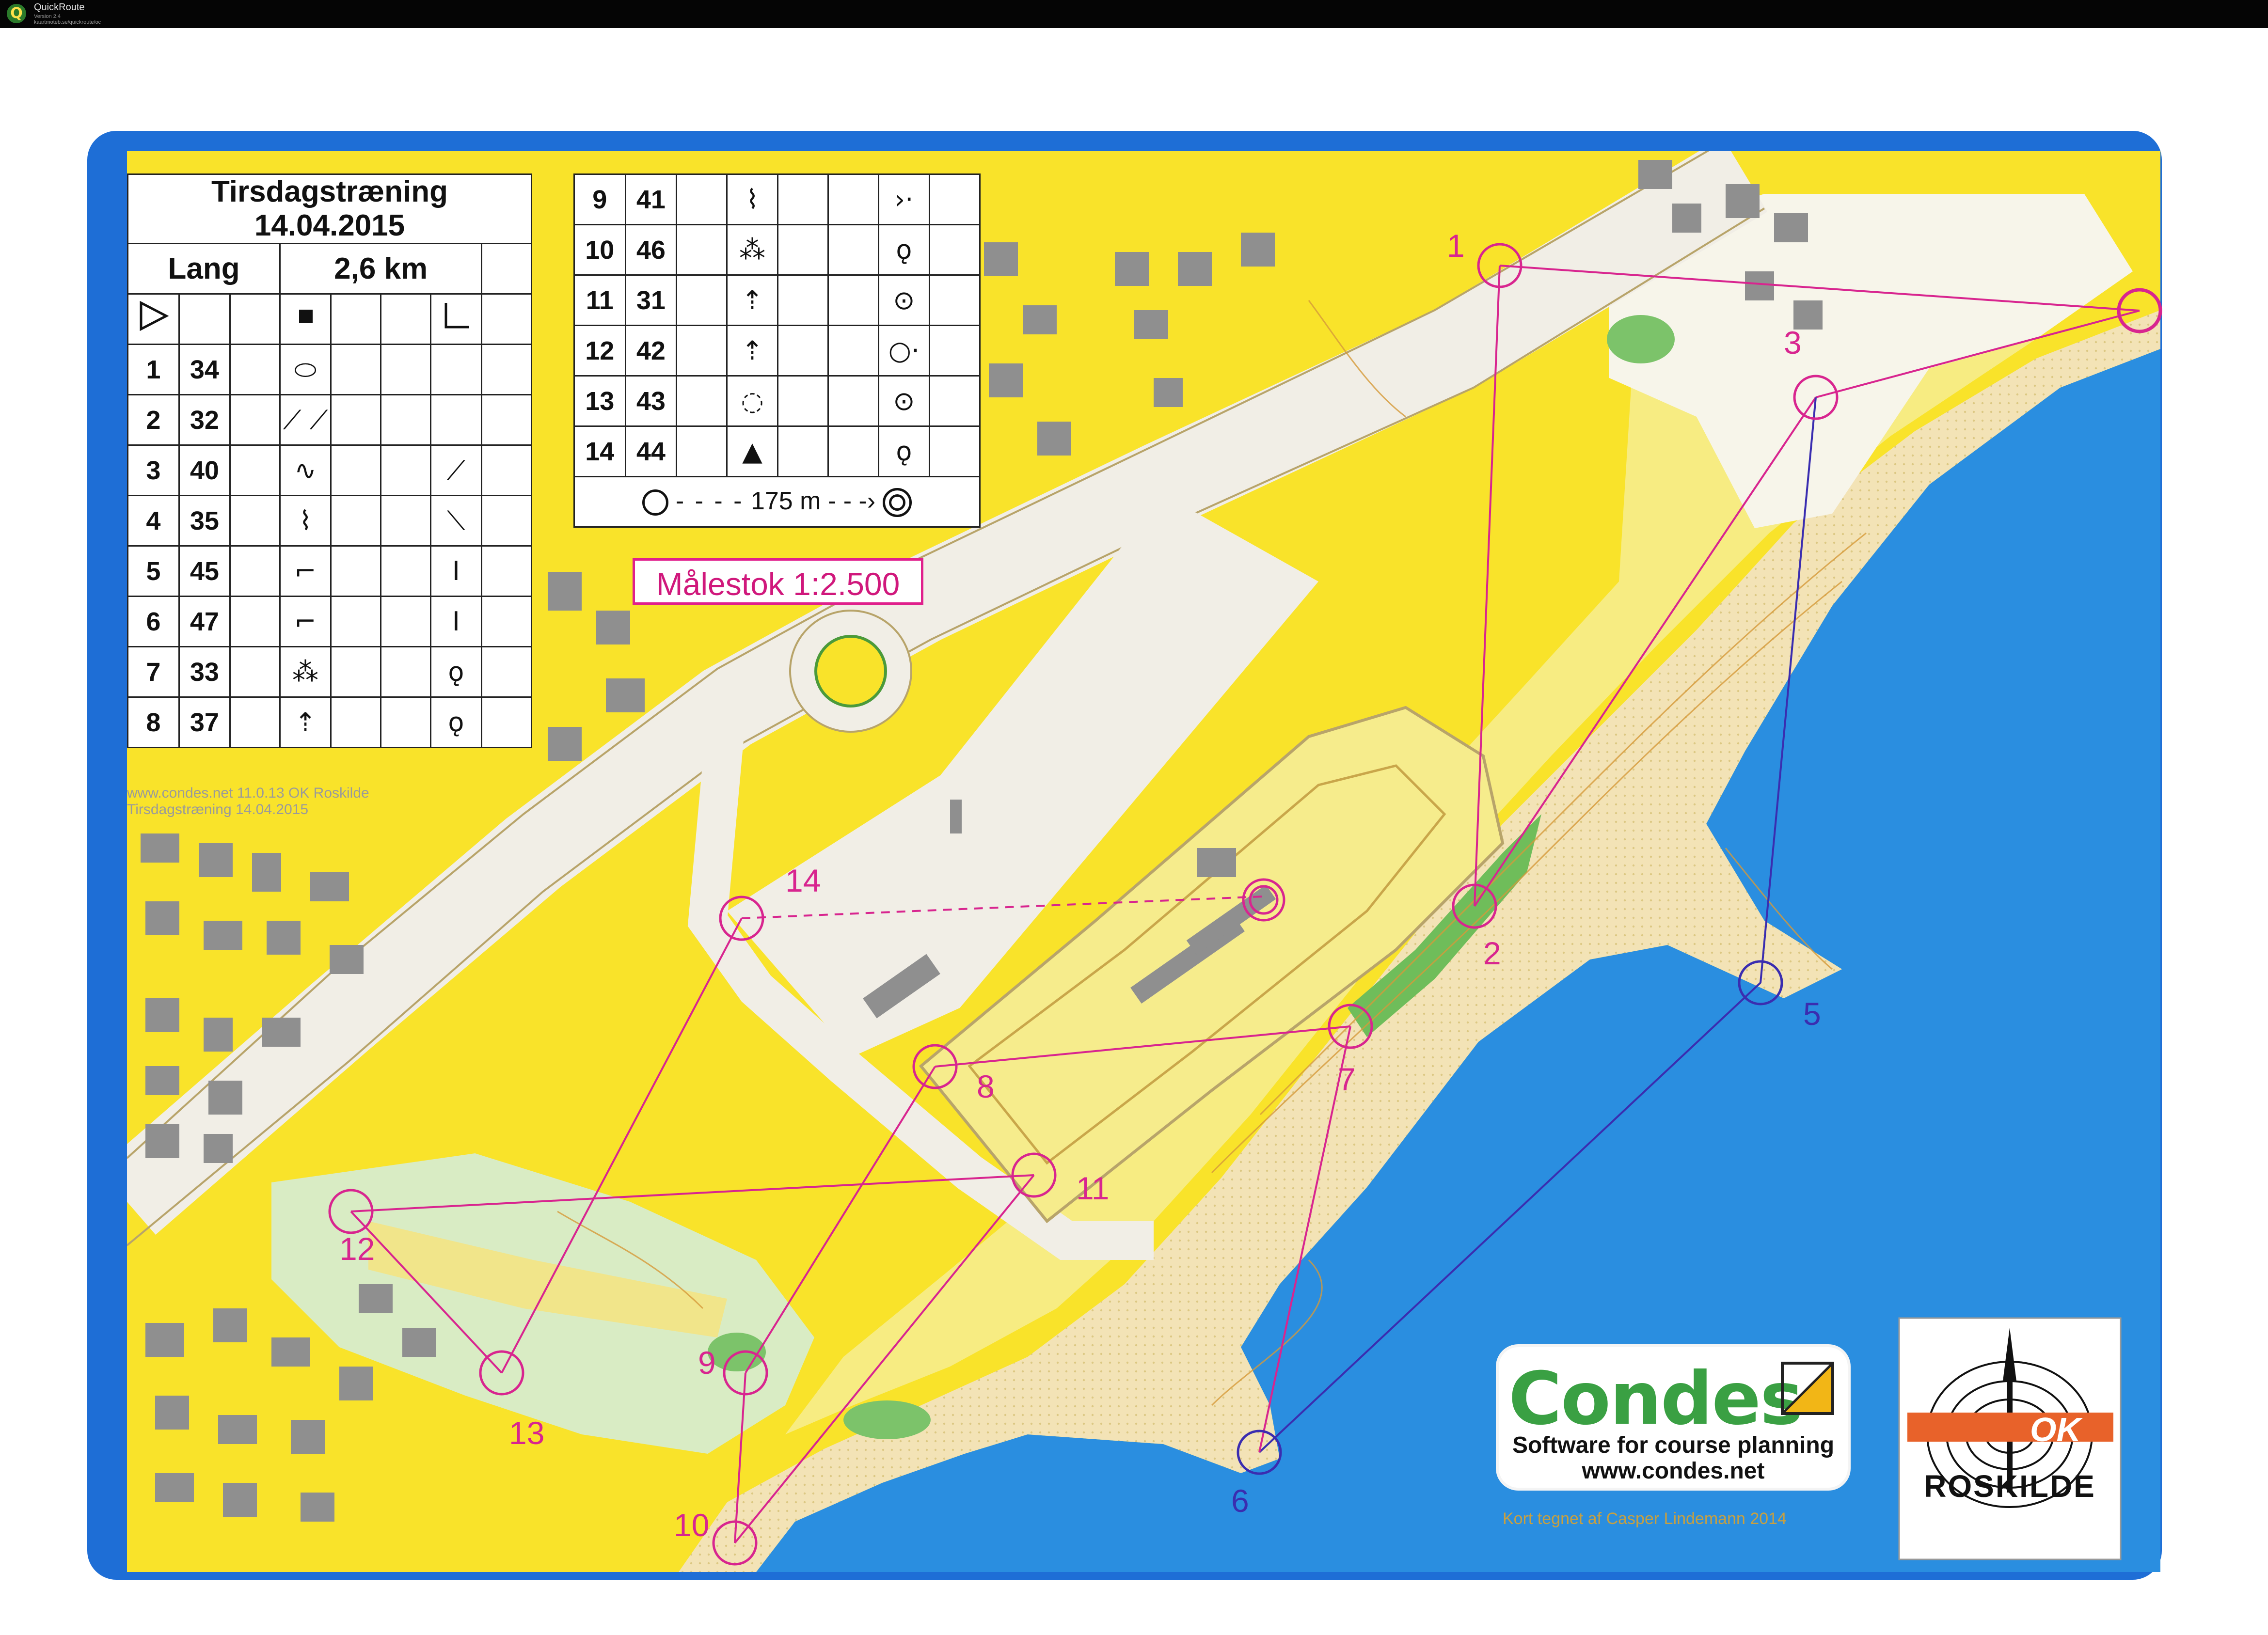  What do you see at coordinates (1492, 953) in the screenshot?
I see `control-label: 2` at bounding box center [1492, 953].